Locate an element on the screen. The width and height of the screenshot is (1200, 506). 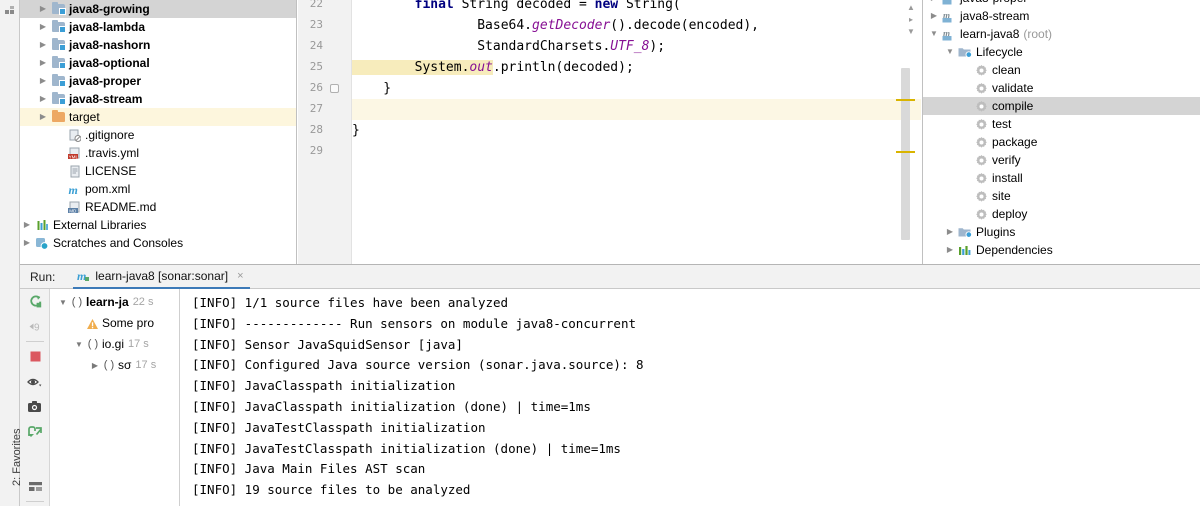
run-configuration-tab: m learn-java8 [sonar:sonar] × is located at coordinates (161, 277).